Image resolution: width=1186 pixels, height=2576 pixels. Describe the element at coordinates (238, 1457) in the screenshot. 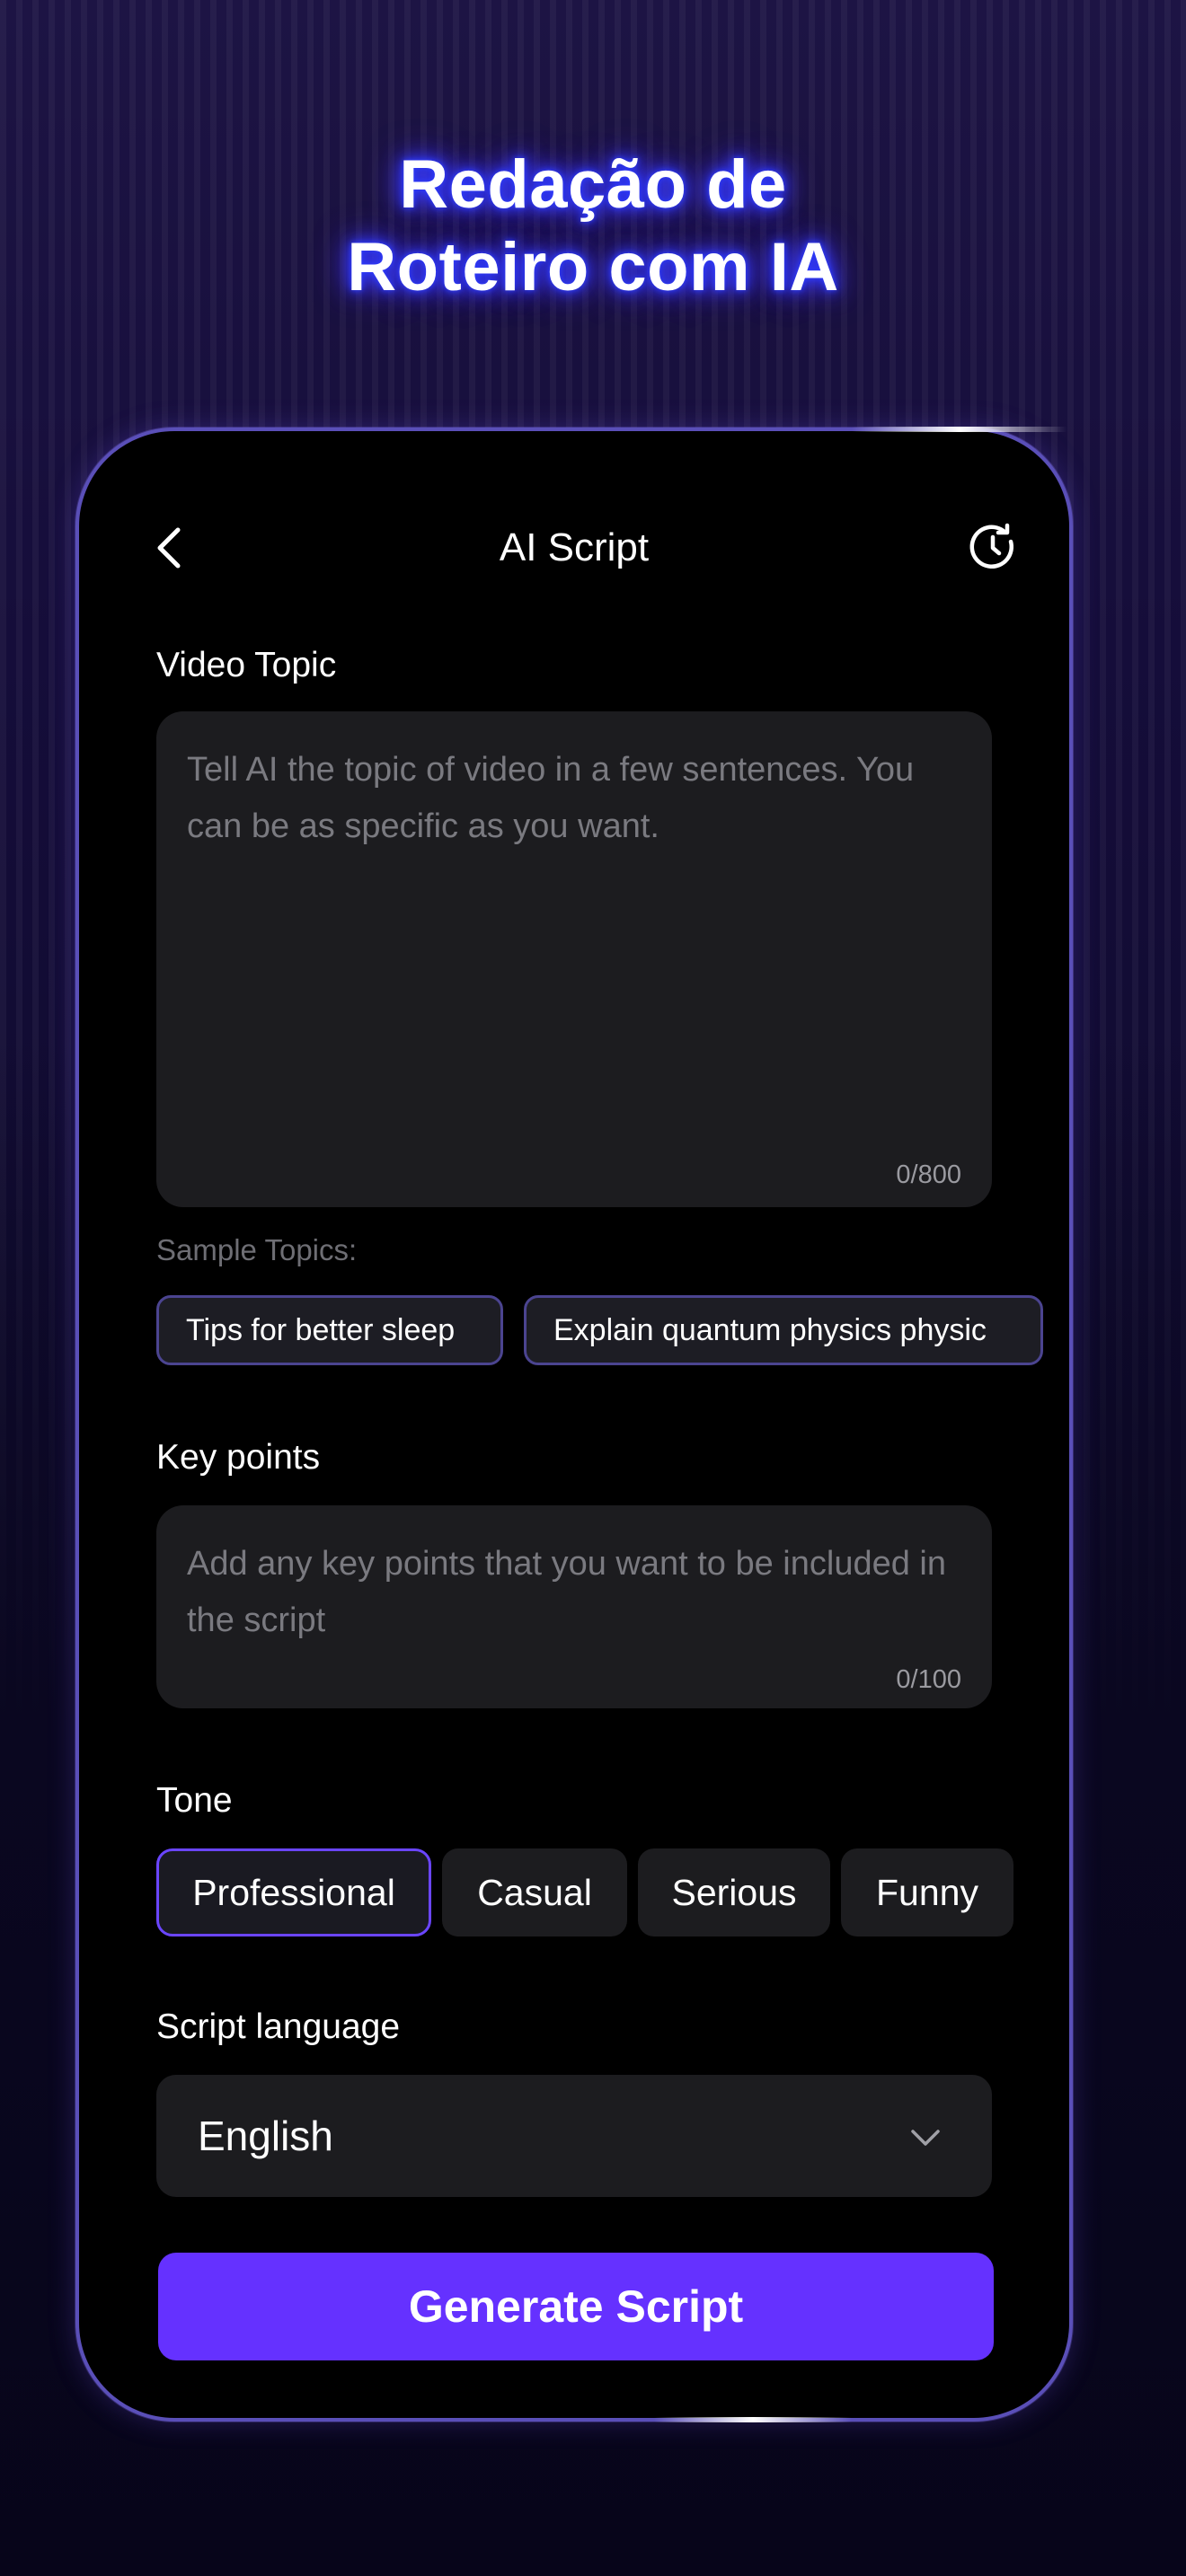

I see `key-points-label: Key points` at that location.